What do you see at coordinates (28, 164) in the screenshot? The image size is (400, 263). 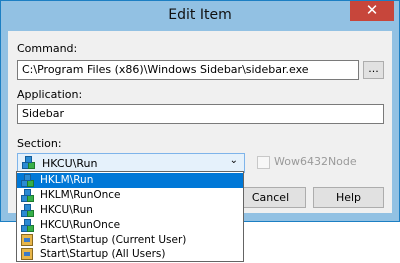 I see `registry-icon` at bounding box center [28, 164].